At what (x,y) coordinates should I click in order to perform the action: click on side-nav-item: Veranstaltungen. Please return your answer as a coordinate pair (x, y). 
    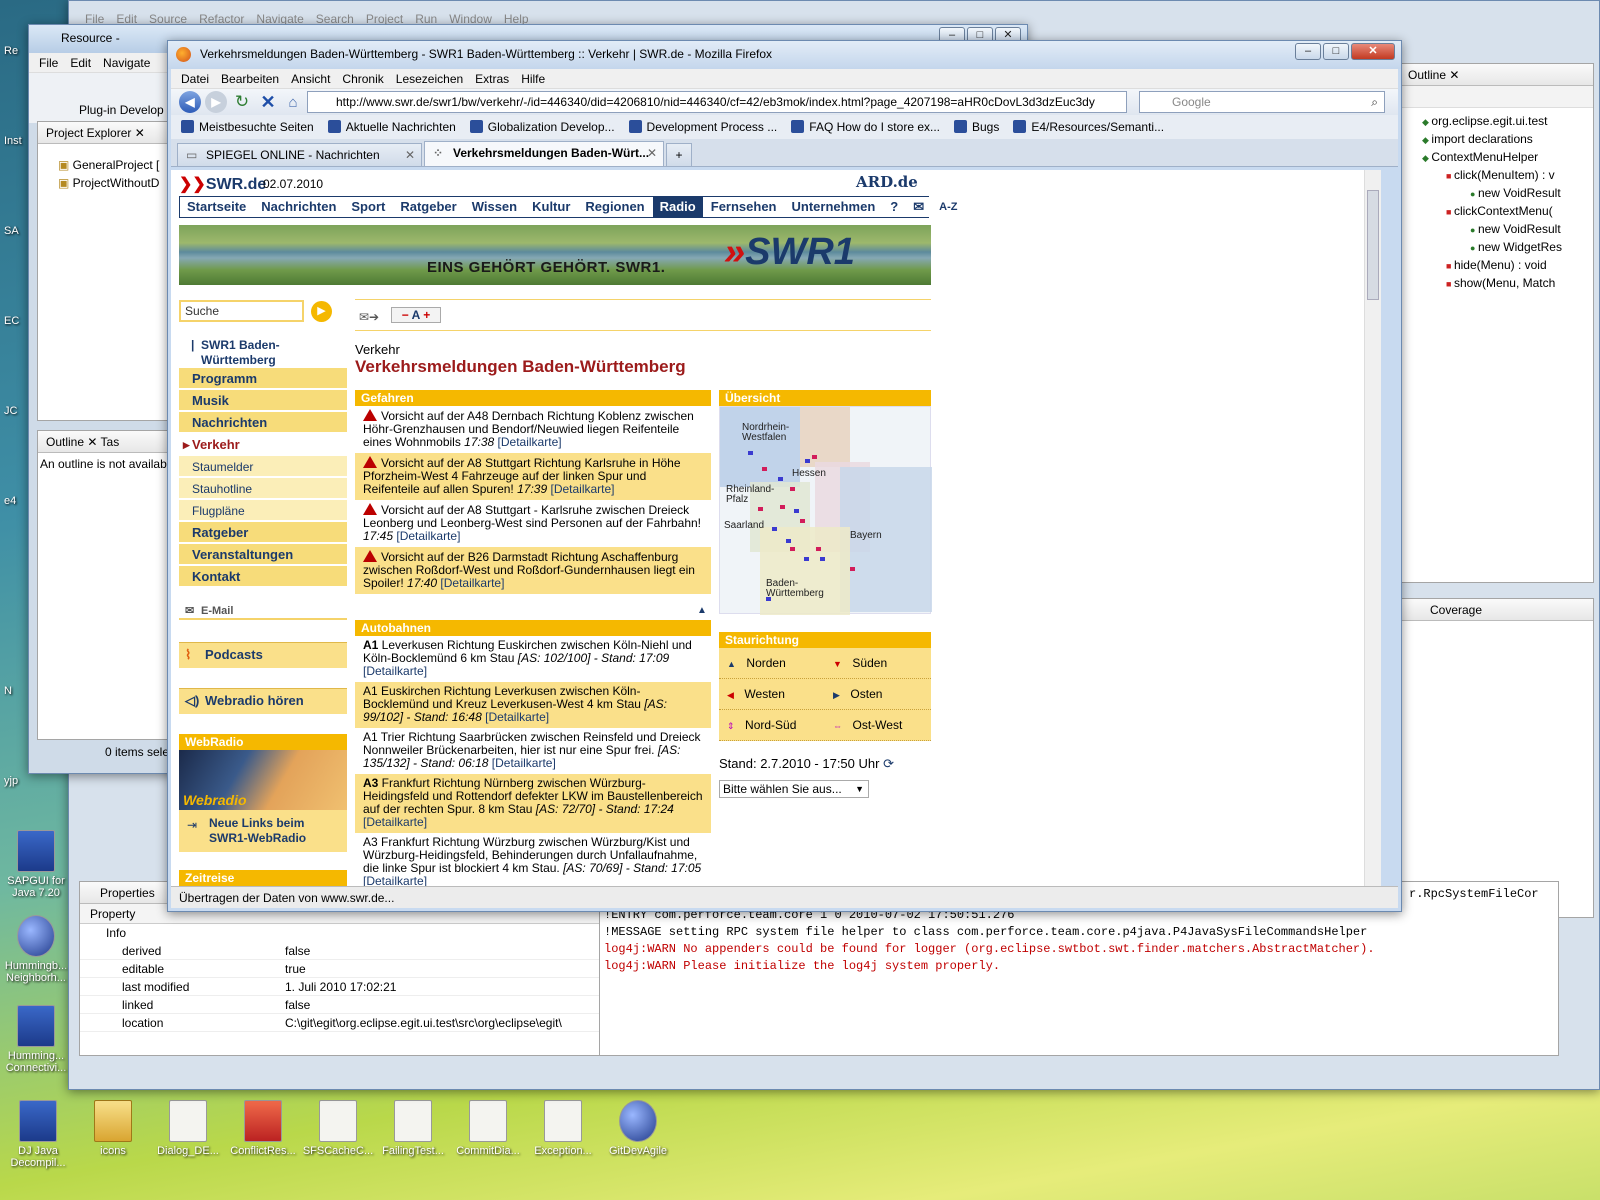
    Looking at the image, I should click on (263, 555).